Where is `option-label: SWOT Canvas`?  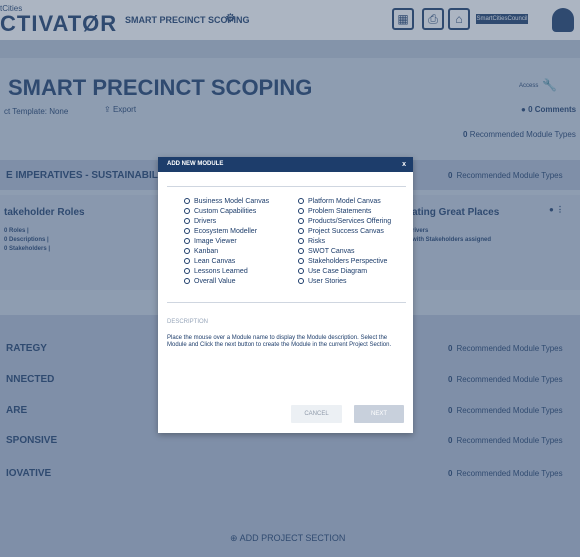 option-label: SWOT Canvas is located at coordinates (331, 251).